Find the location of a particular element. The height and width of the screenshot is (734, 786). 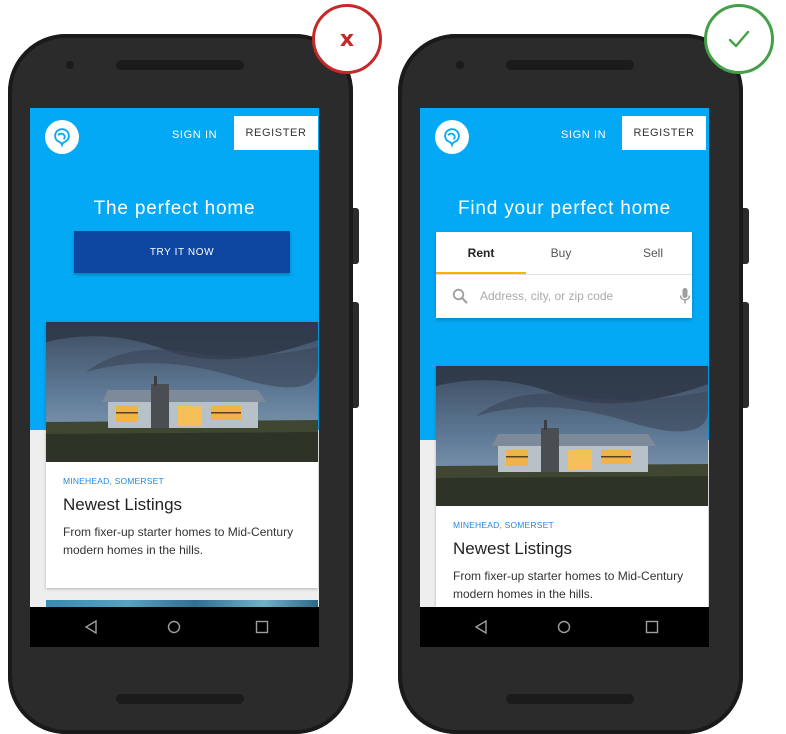

correct-badge is located at coordinates (739, 39).